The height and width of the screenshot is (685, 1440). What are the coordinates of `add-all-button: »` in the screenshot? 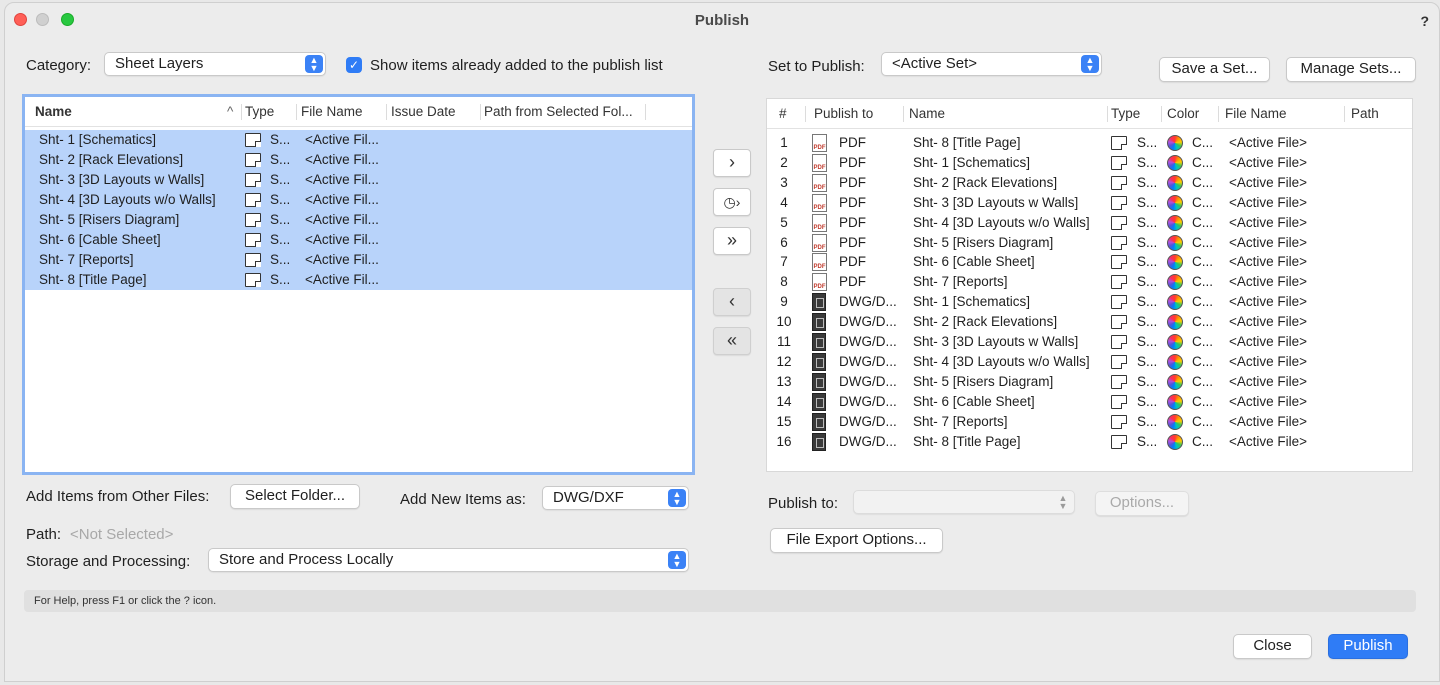 It's located at (732, 241).